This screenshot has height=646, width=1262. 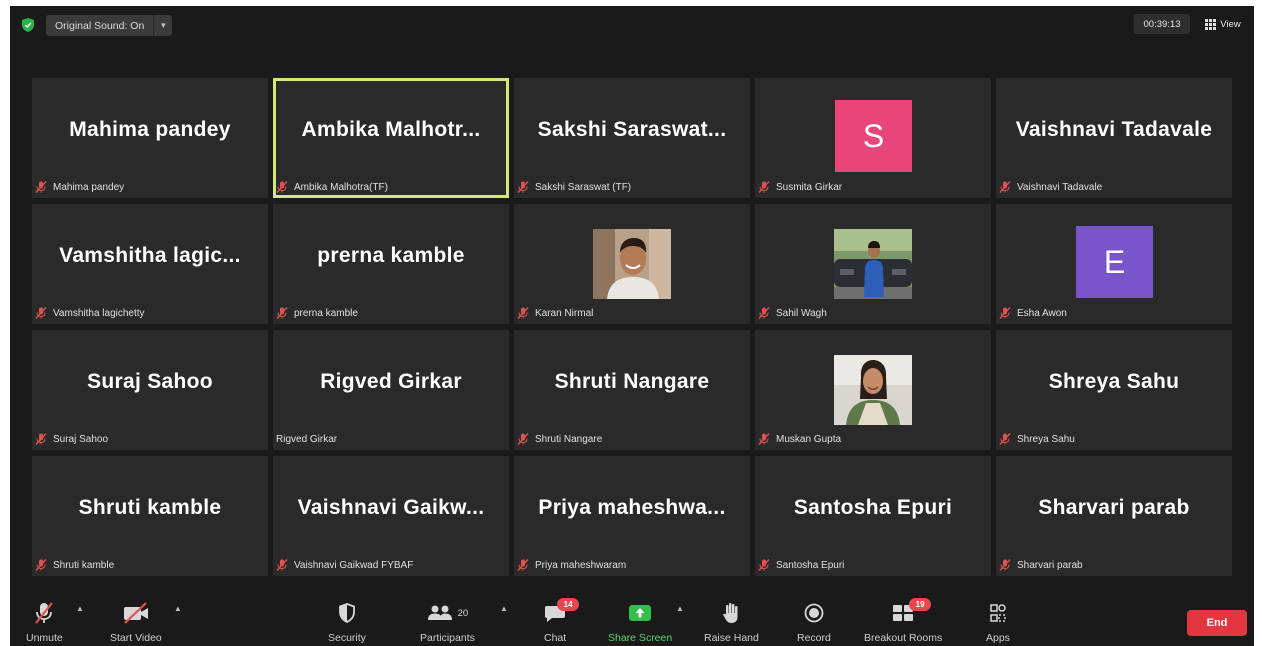 I want to click on security-button: Security, so click(x=347, y=622).